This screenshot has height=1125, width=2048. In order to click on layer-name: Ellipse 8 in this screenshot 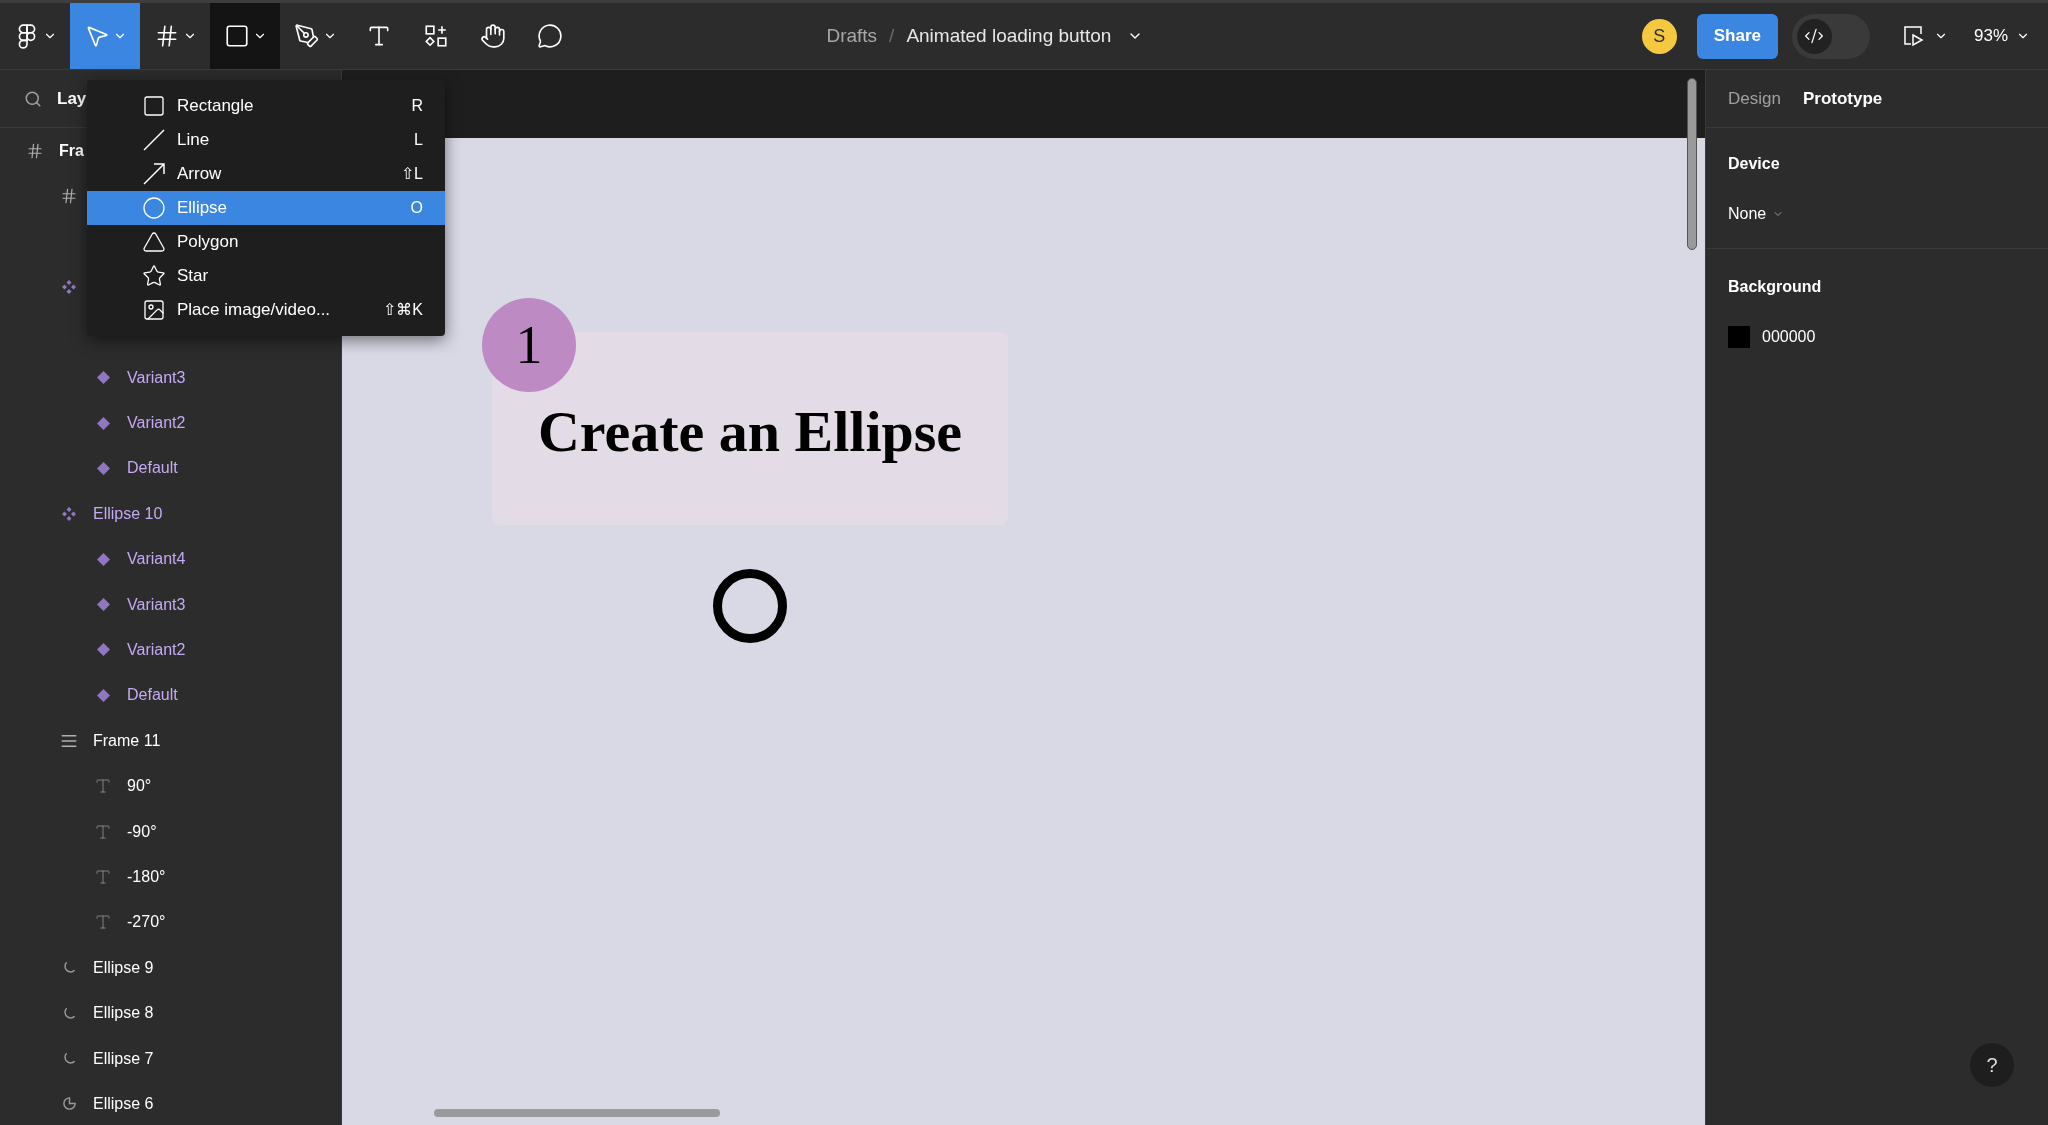, I will do `click(123, 1013)`.